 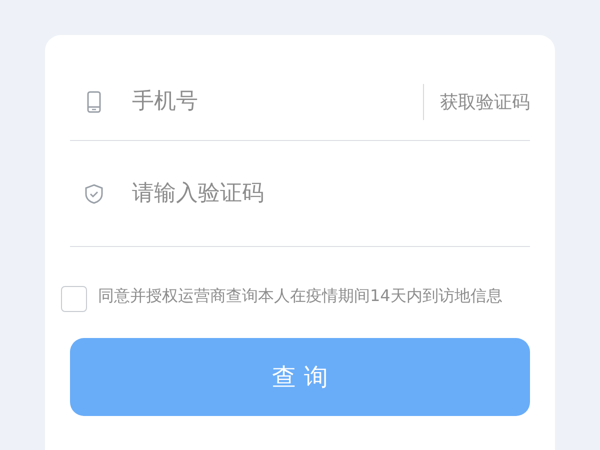 I want to click on query-button: 查 询, so click(x=300, y=377).